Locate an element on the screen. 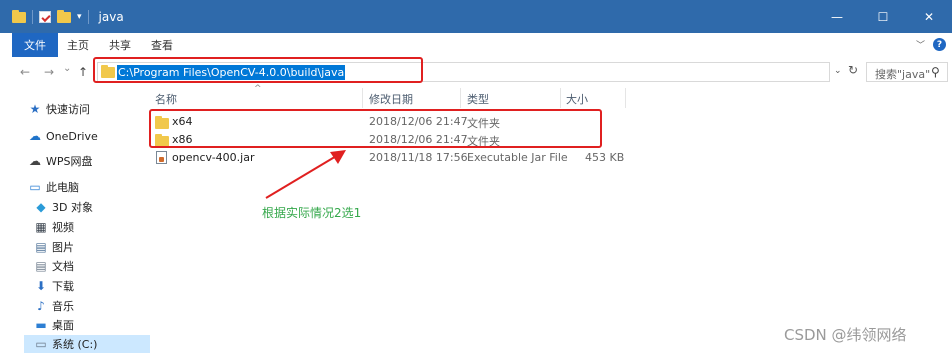 The image size is (952, 353). sidebar-item-label: 此电脑 is located at coordinates (62, 187).